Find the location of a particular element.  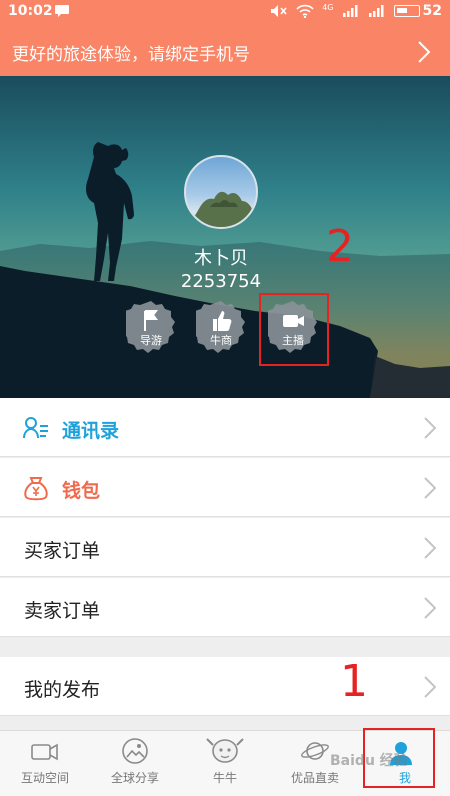

network-type: 4G is located at coordinates (328, 7).